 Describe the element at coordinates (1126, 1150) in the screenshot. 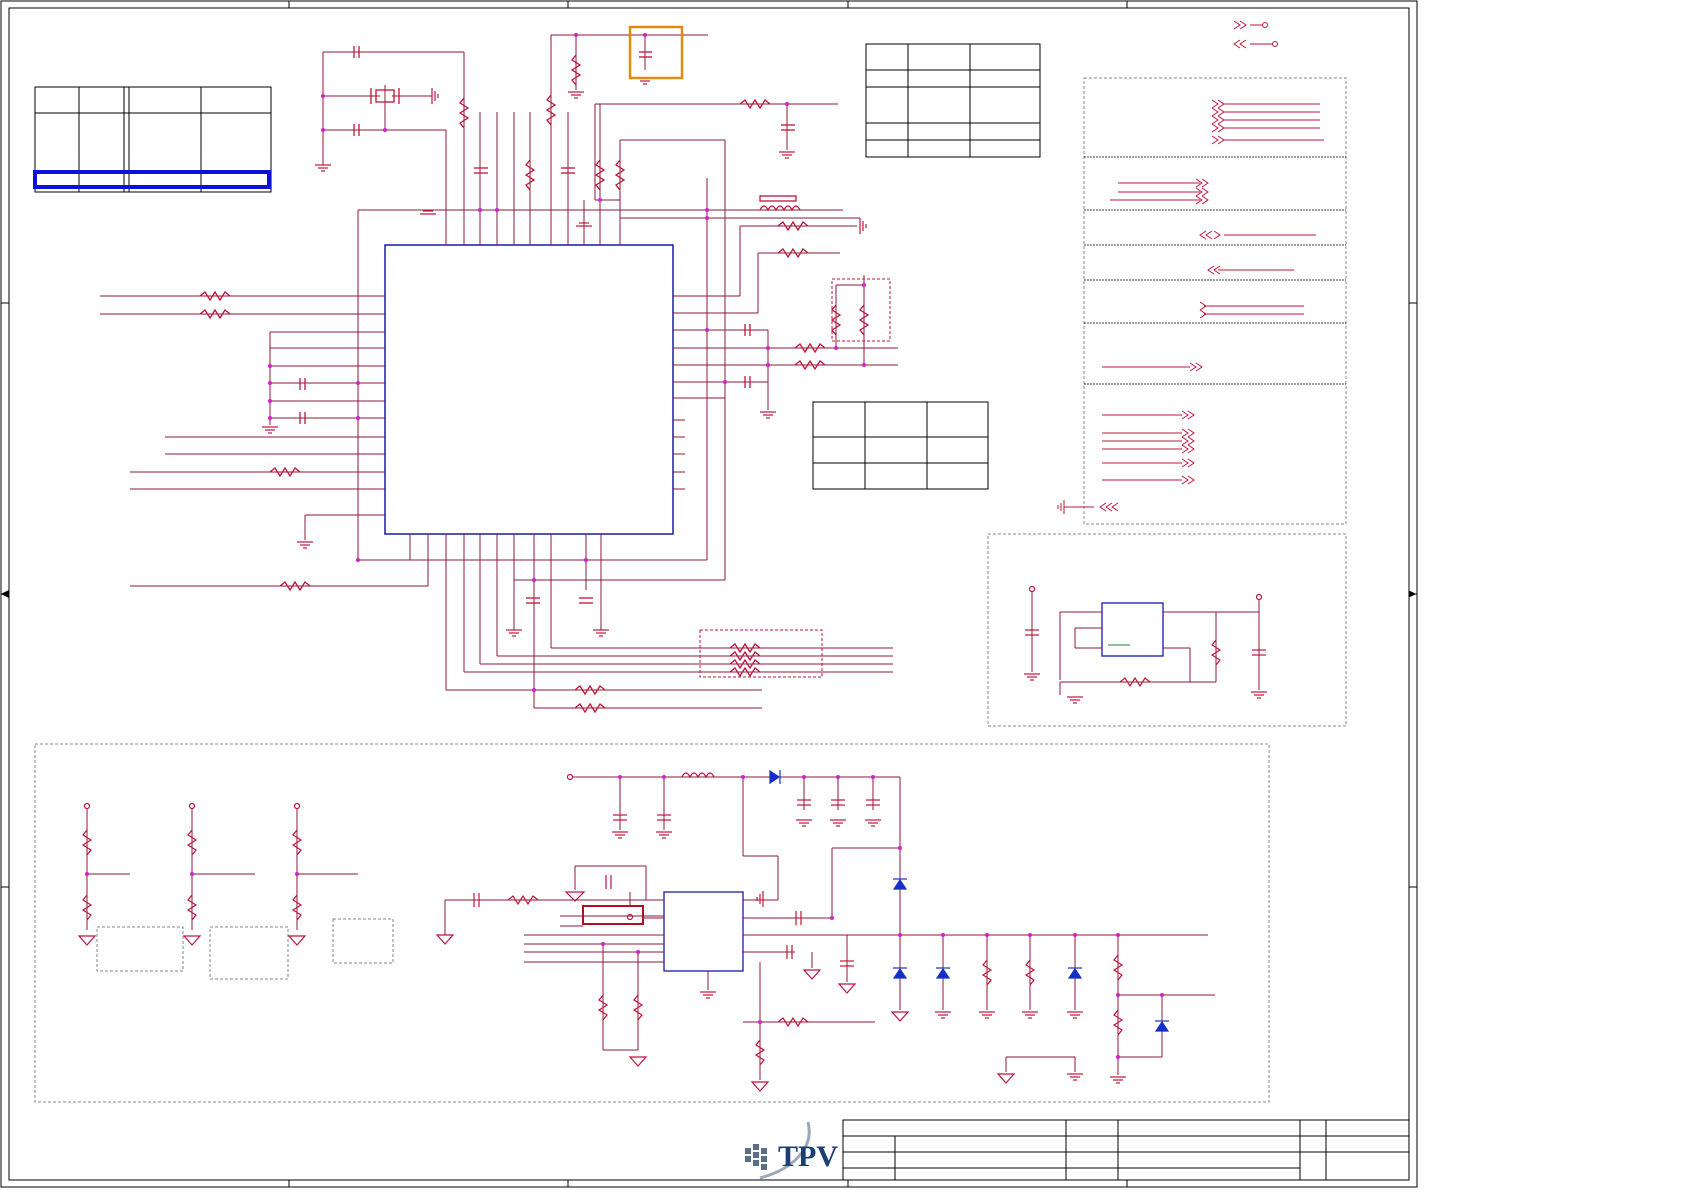

I see `title-block` at that location.